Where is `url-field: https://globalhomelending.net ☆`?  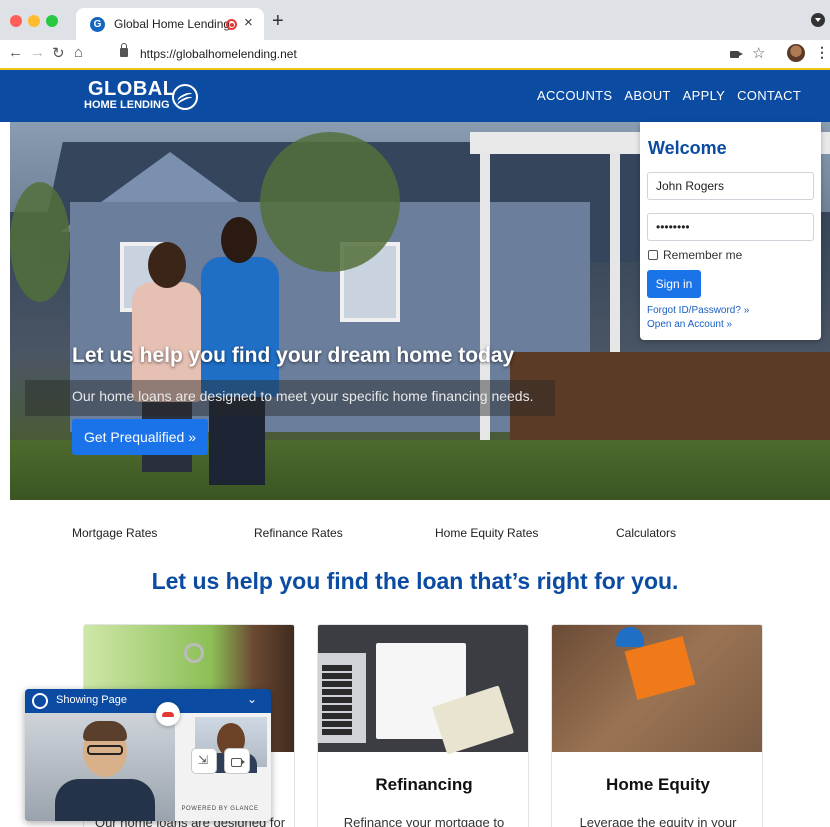 url-field: https://globalhomelending.net ☆ is located at coordinates (447, 54).